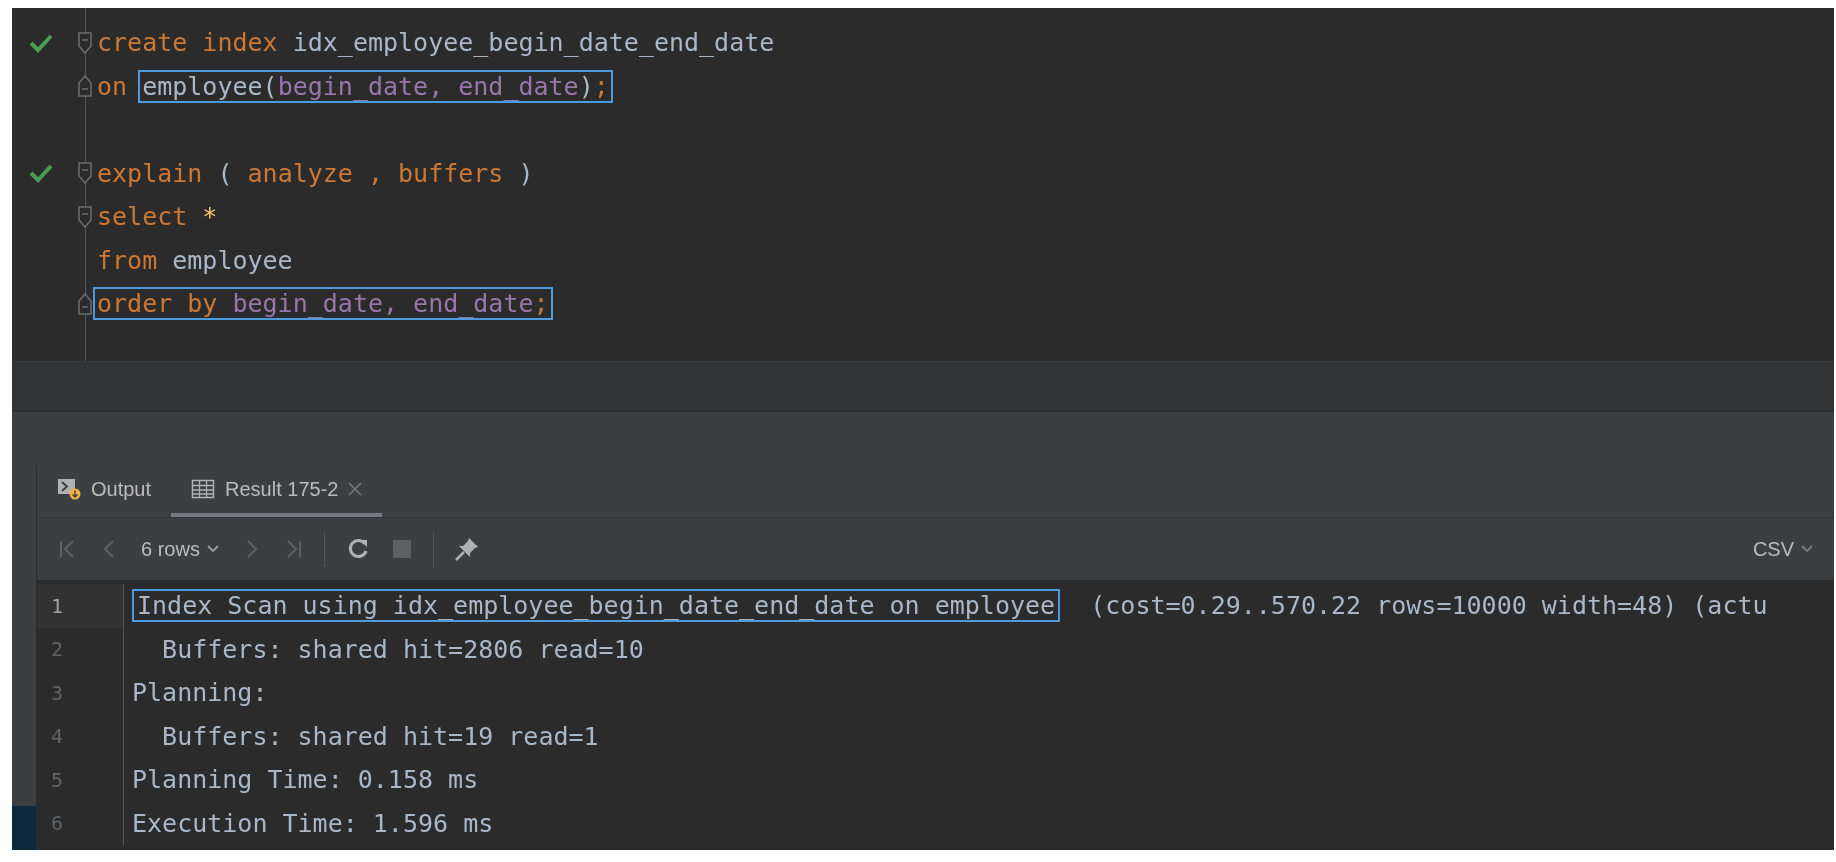 The image size is (1836, 862). What do you see at coordinates (195, 260) in the screenshot?
I see `code-line: from employee` at bounding box center [195, 260].